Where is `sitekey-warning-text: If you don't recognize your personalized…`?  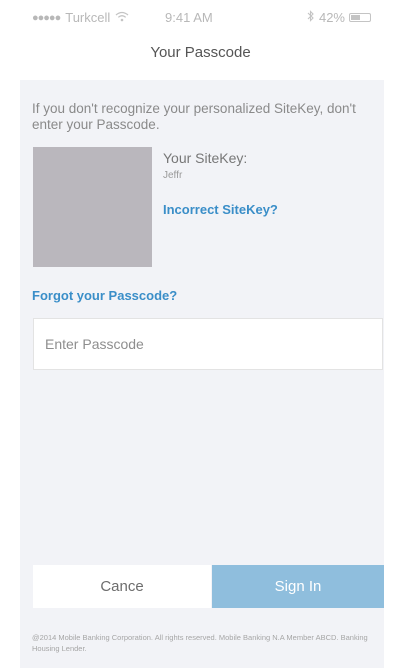
sitekey-warning-text: If you don't recognize your personalized… is located at coordinates (194, 116).